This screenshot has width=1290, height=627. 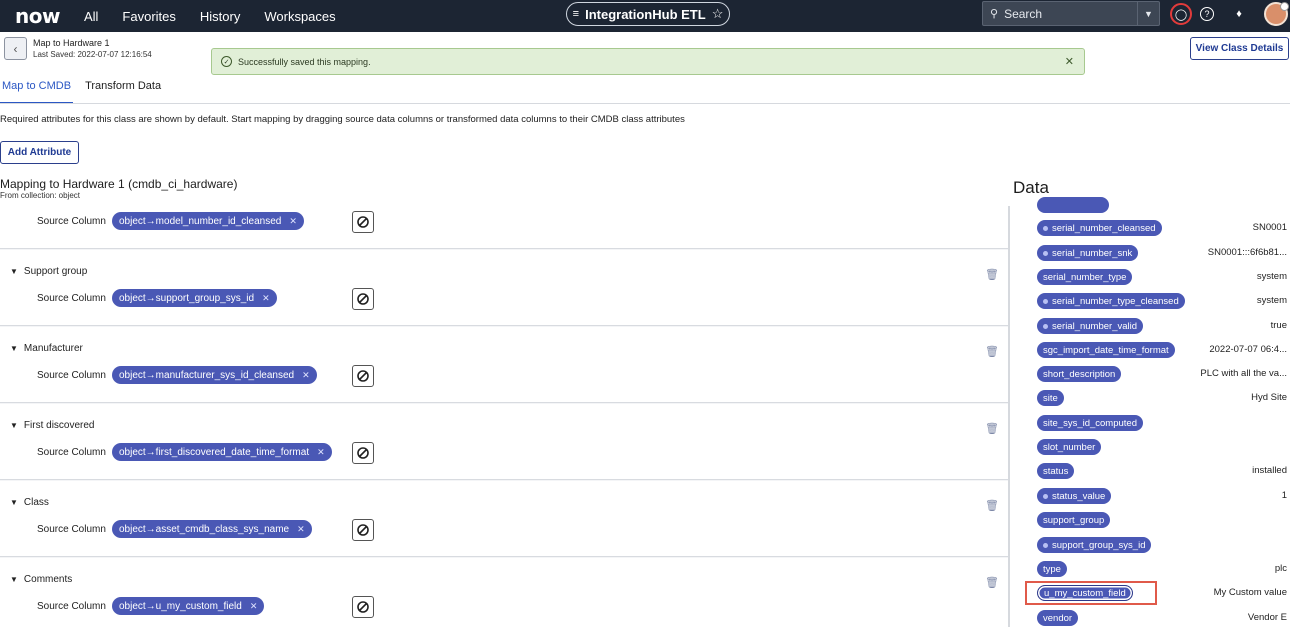 I want to click on row-label: ▼ First discovered, so click(x=52, y=425).